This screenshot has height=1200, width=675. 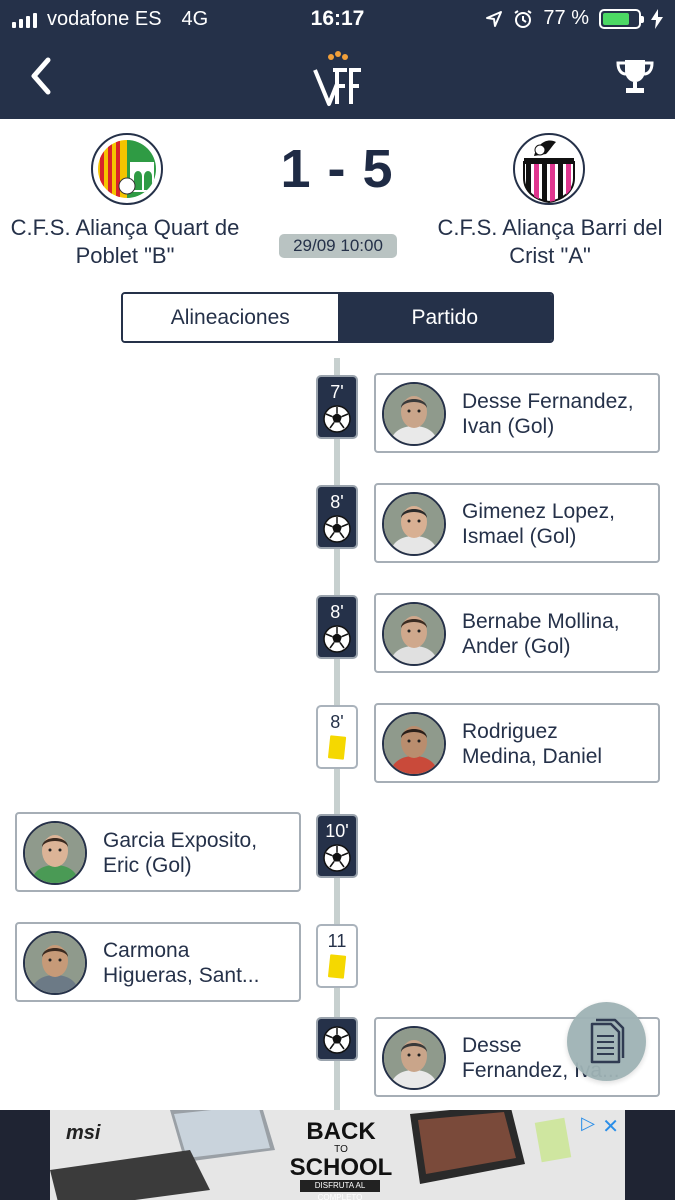 I want to click on goal-marker: 7', so click(x=337, y=407).